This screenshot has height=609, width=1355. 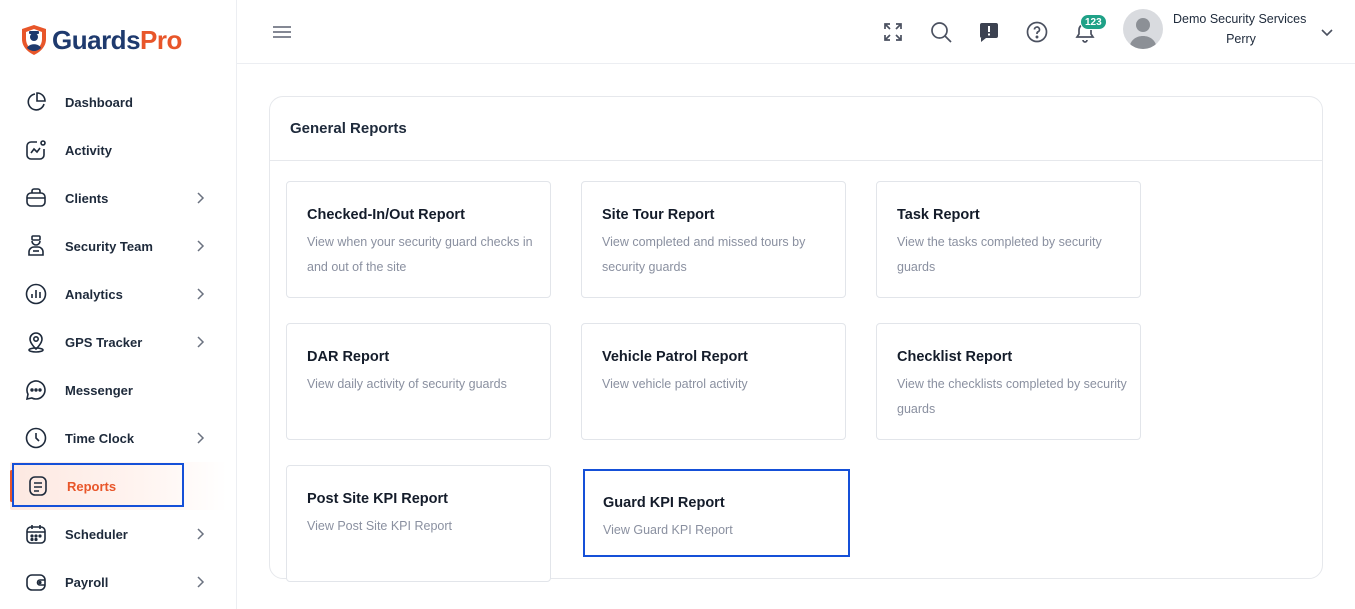 I want to click on sidebar-item-label: Reports, so click(x=92, y=486).